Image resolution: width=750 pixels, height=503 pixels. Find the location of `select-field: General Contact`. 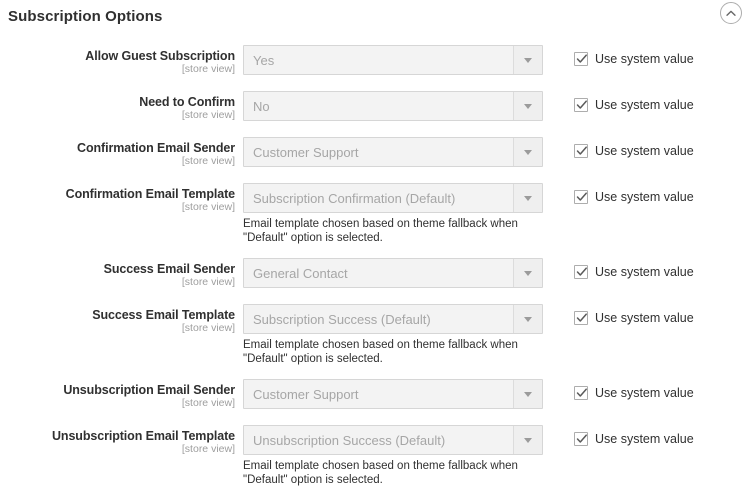

select-field: General Contact is located at coordinates (393, 273).